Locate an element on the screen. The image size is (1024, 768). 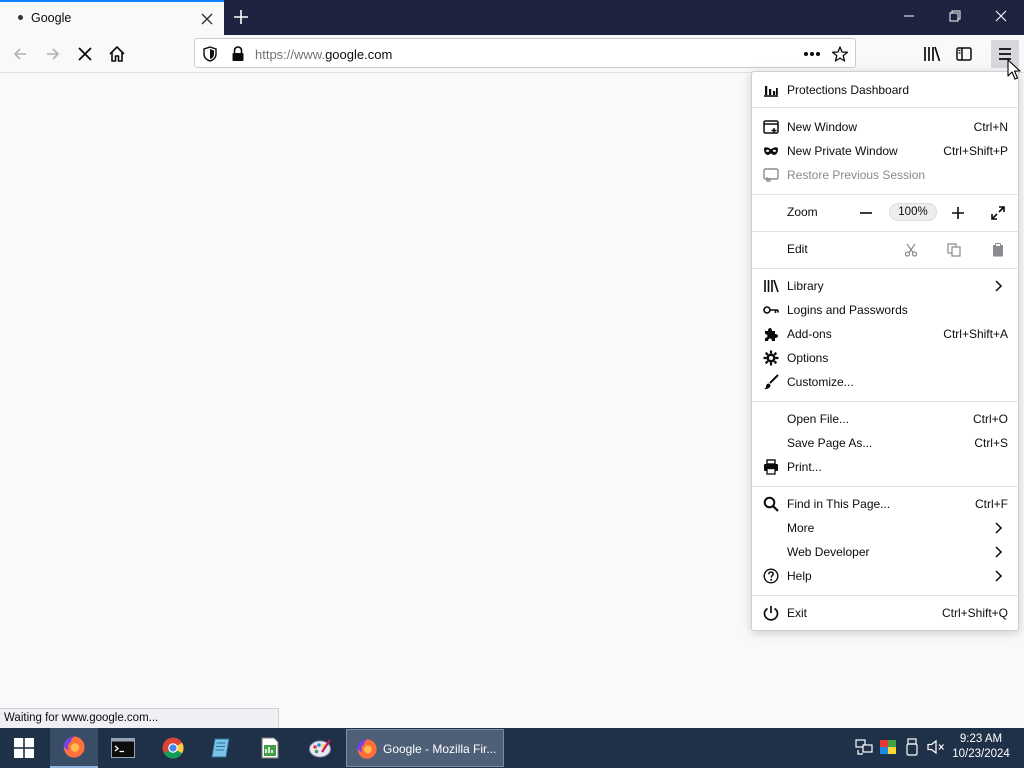
terminal-icon is located at coordinates (123, 748).